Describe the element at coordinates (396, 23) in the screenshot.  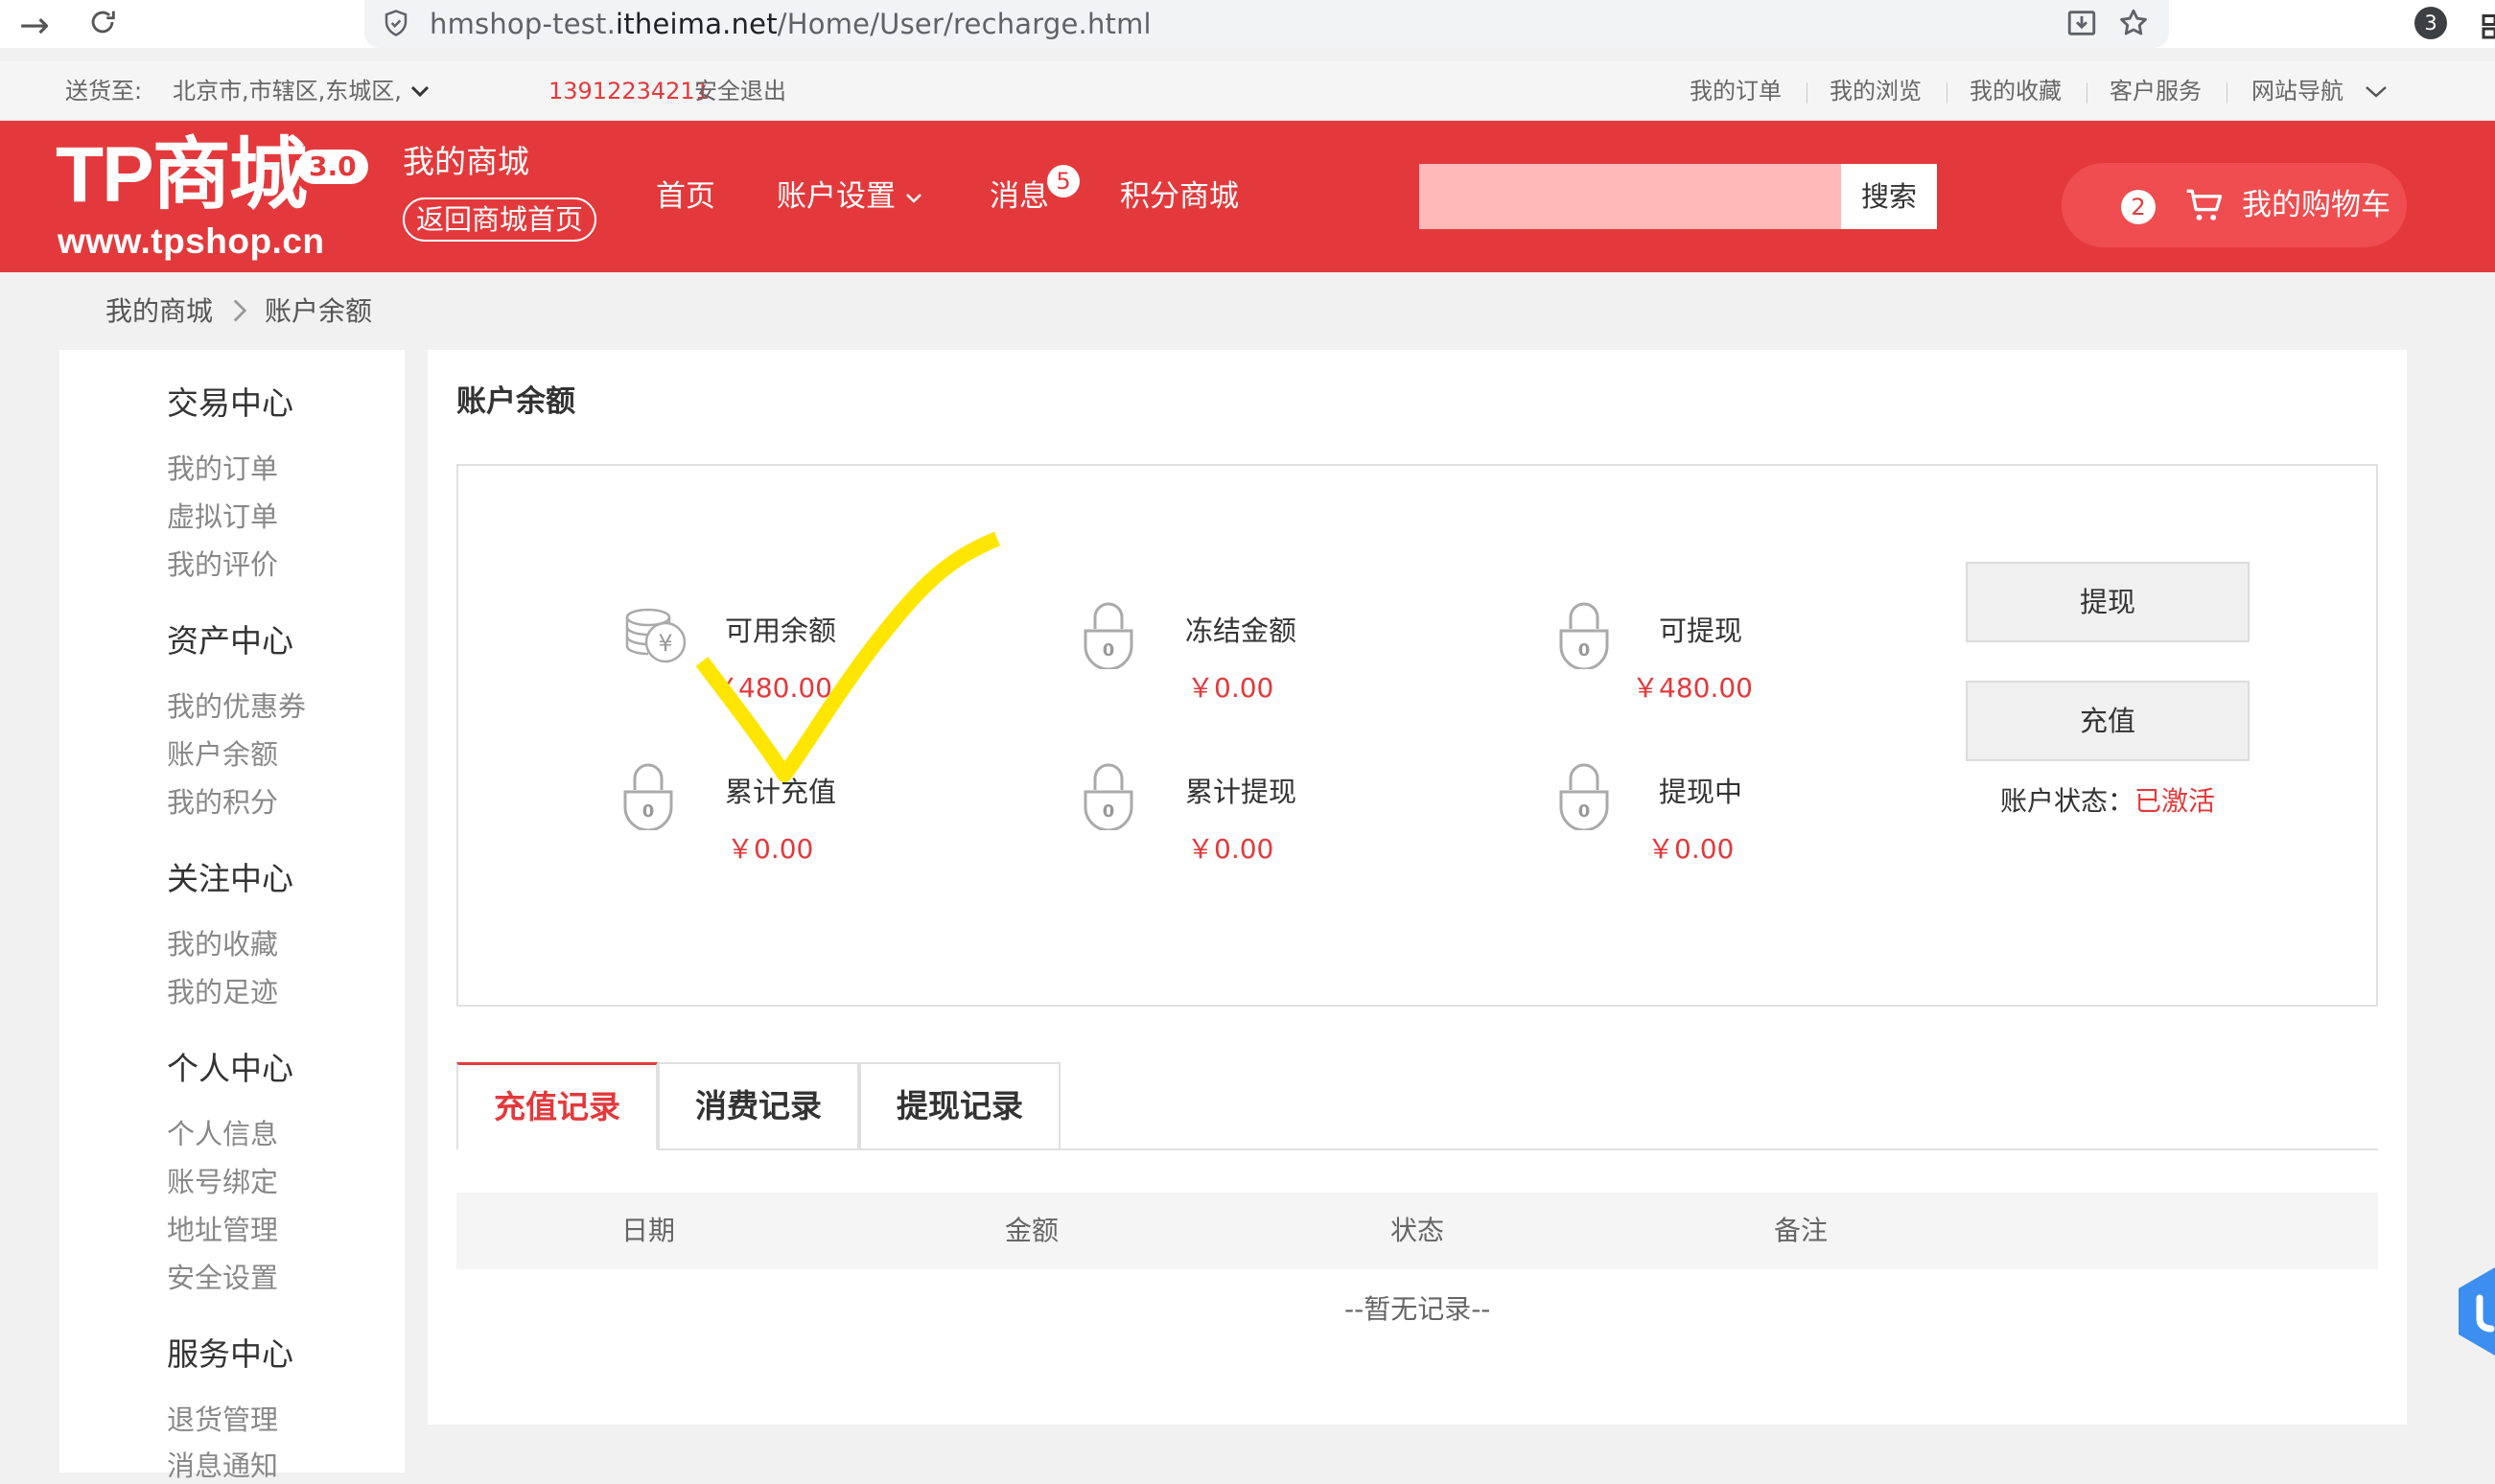
I see `site-info-icon` at that location.